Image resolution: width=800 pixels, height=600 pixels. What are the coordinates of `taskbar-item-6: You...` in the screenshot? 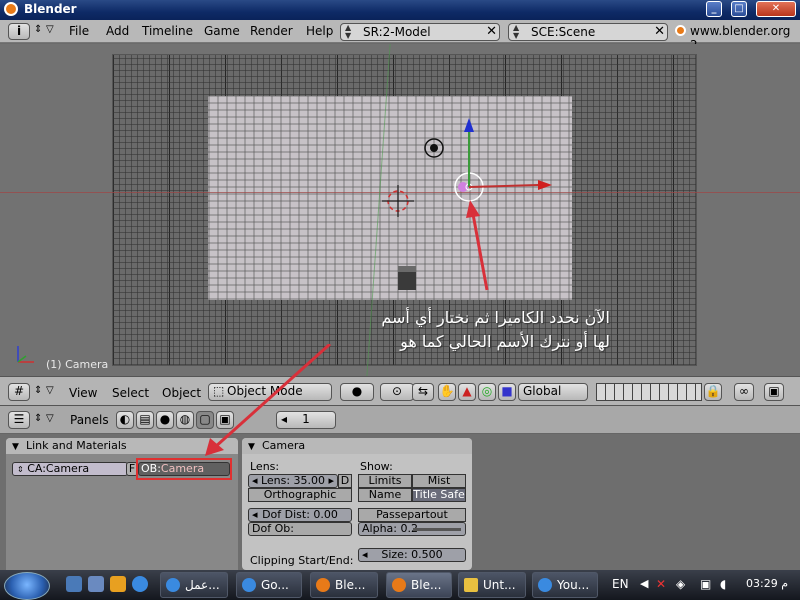 It's located at (565, 585).